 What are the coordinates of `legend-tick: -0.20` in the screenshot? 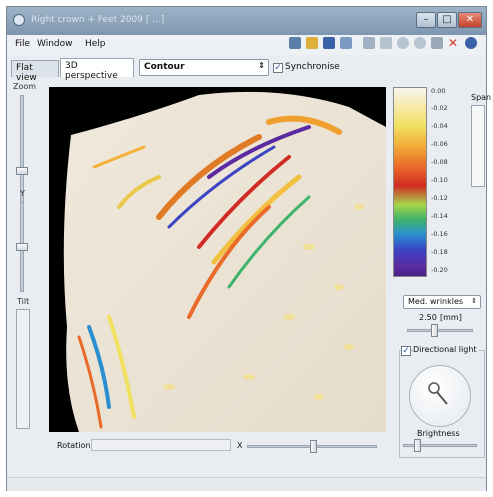 It's located at (439, 270).